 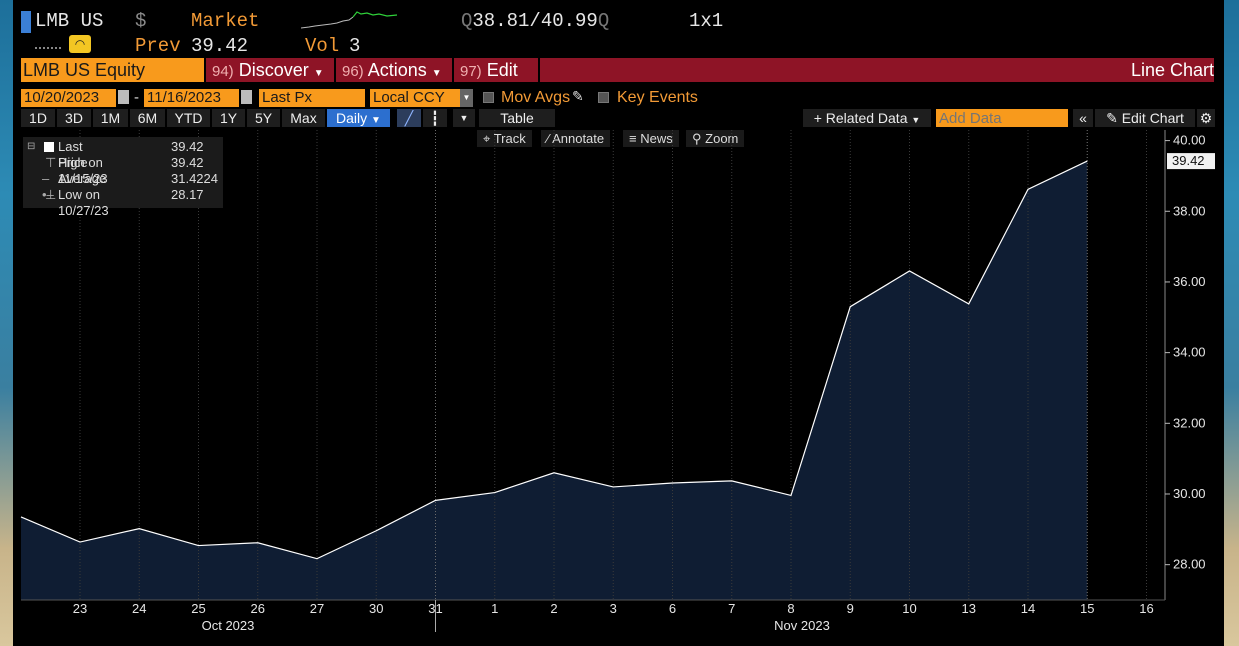 I want to click on low-marker-icon: ⊥, so click(x=51, y=194).